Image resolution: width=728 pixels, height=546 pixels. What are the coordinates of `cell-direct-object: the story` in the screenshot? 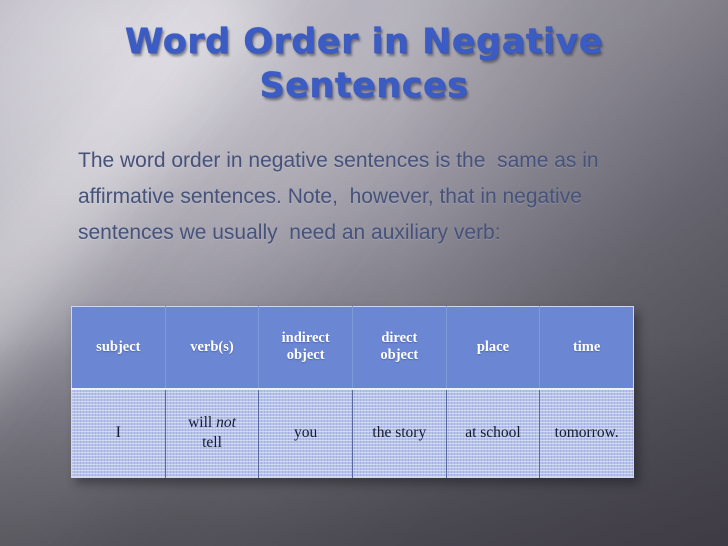 It's located at (399, 433).